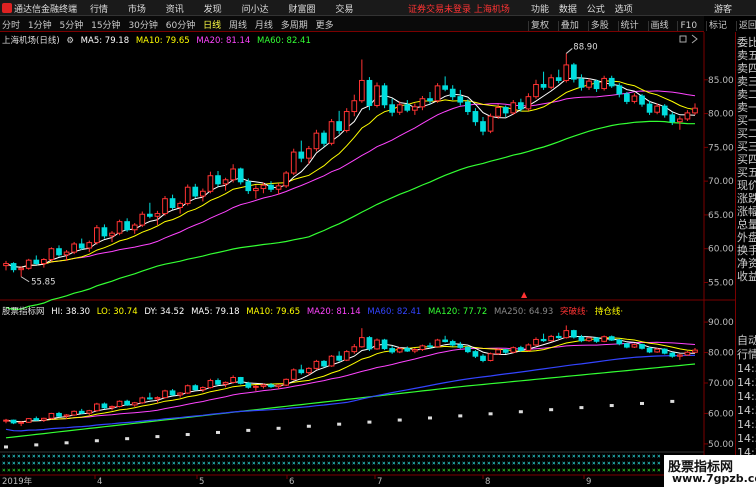 The width and height of the screenshot is (756, 487). What do you see at coordinates (721, 216) in the screenshot?
I see `price-tick-label: 65.00` at bounding box center [721, 216].